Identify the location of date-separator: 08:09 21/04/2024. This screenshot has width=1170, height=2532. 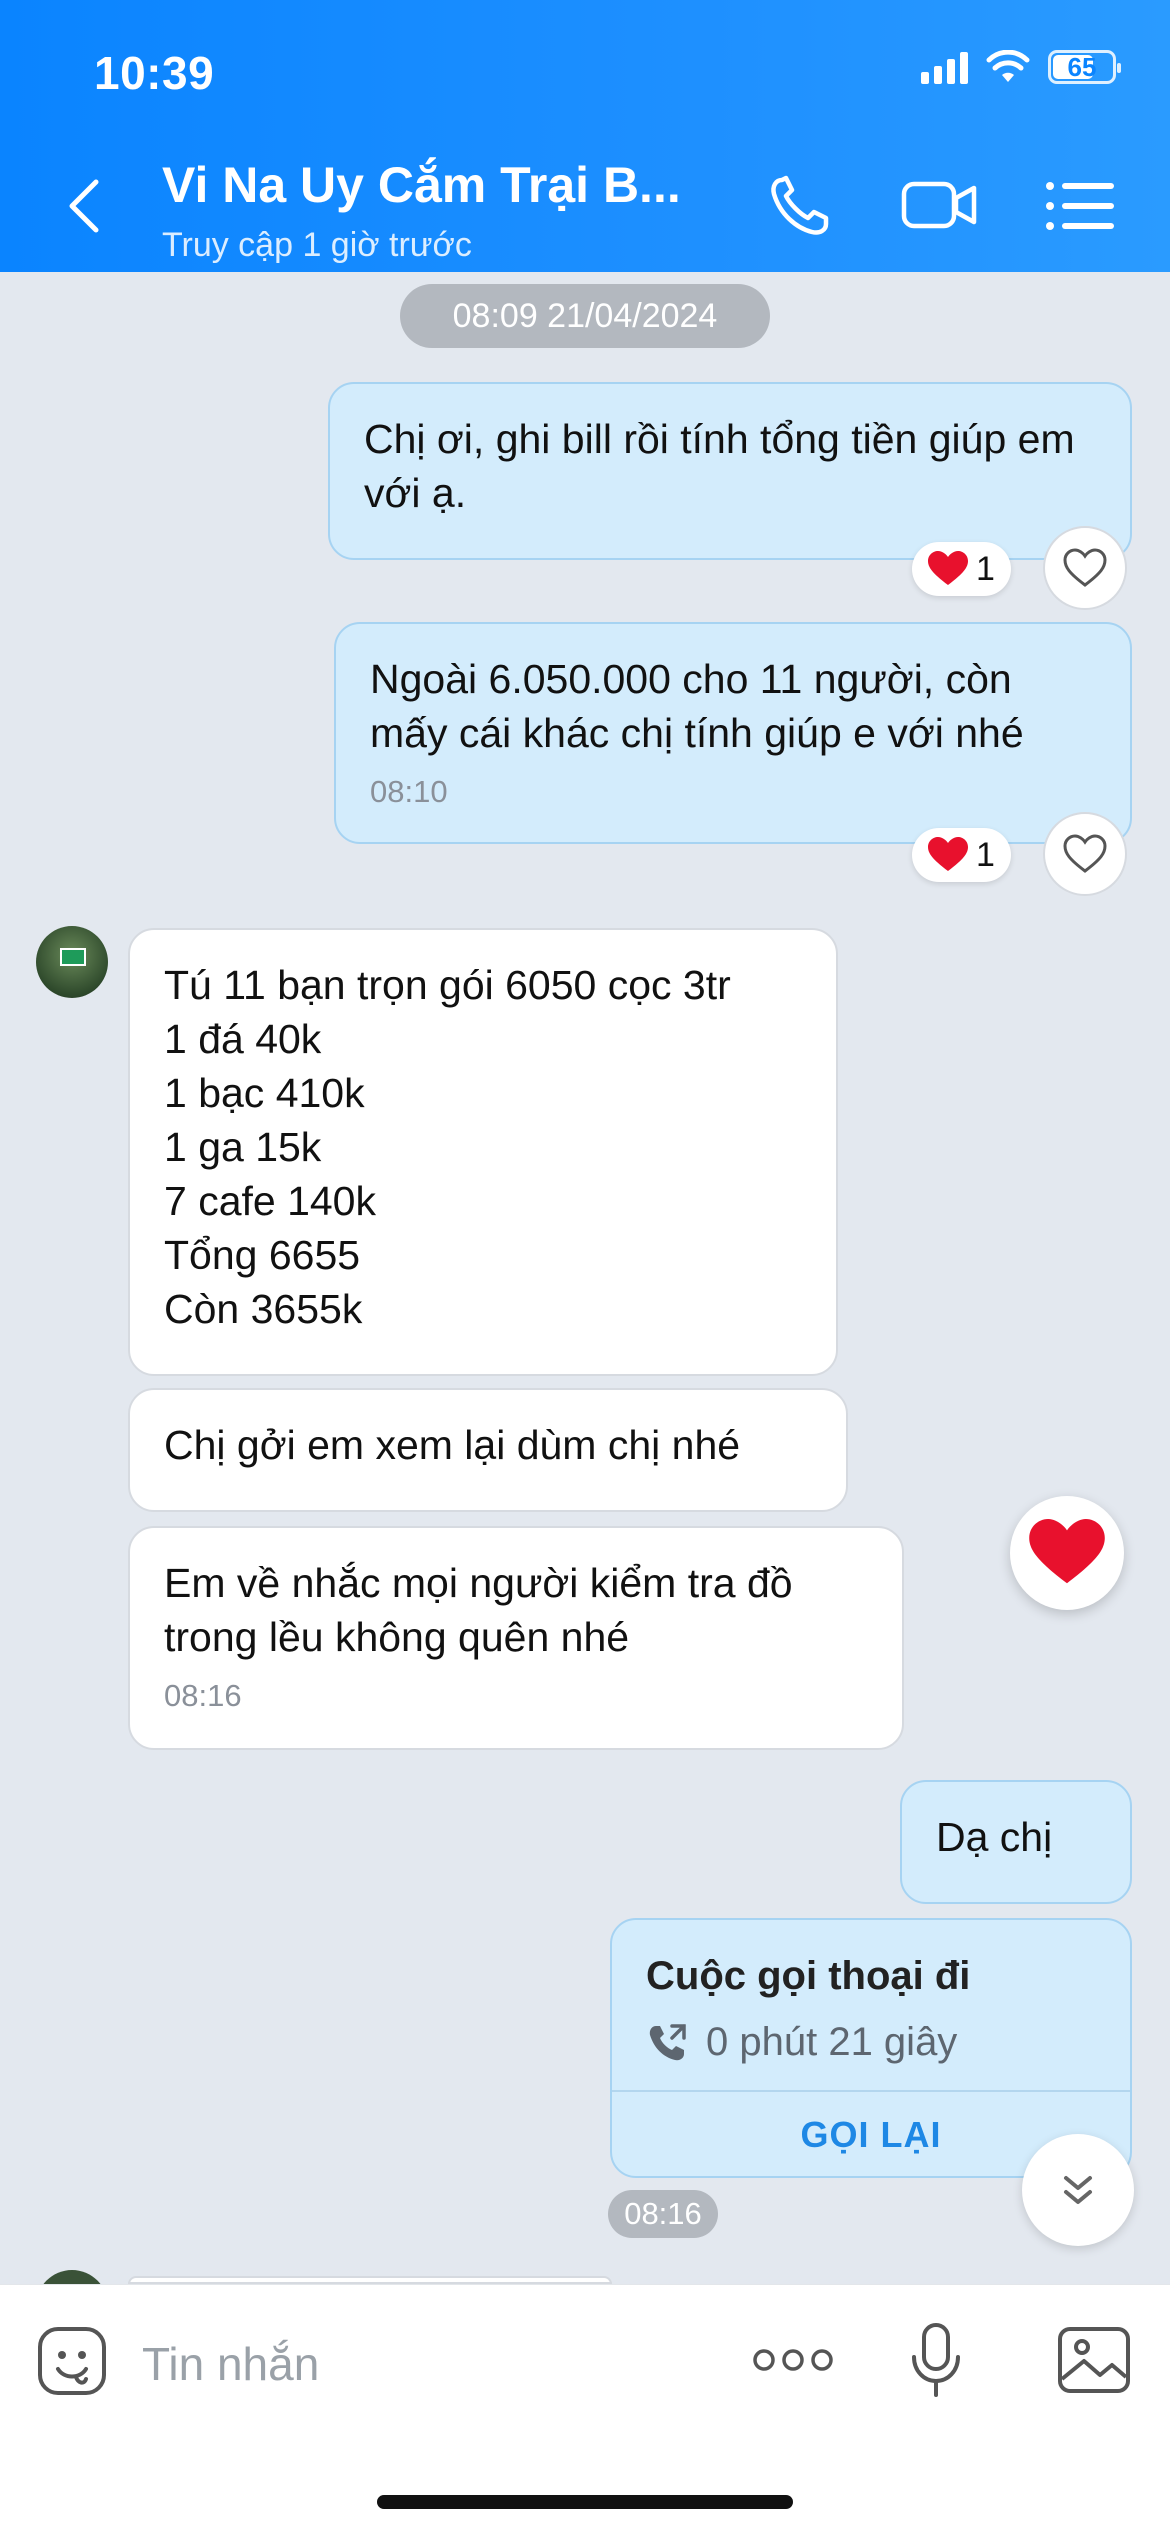
(585, 316).